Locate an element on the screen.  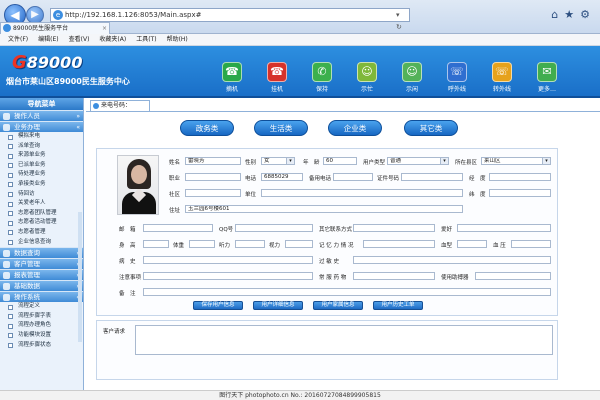
sidebar-item: 关爱老年人 is located at coordinates (41, 204).